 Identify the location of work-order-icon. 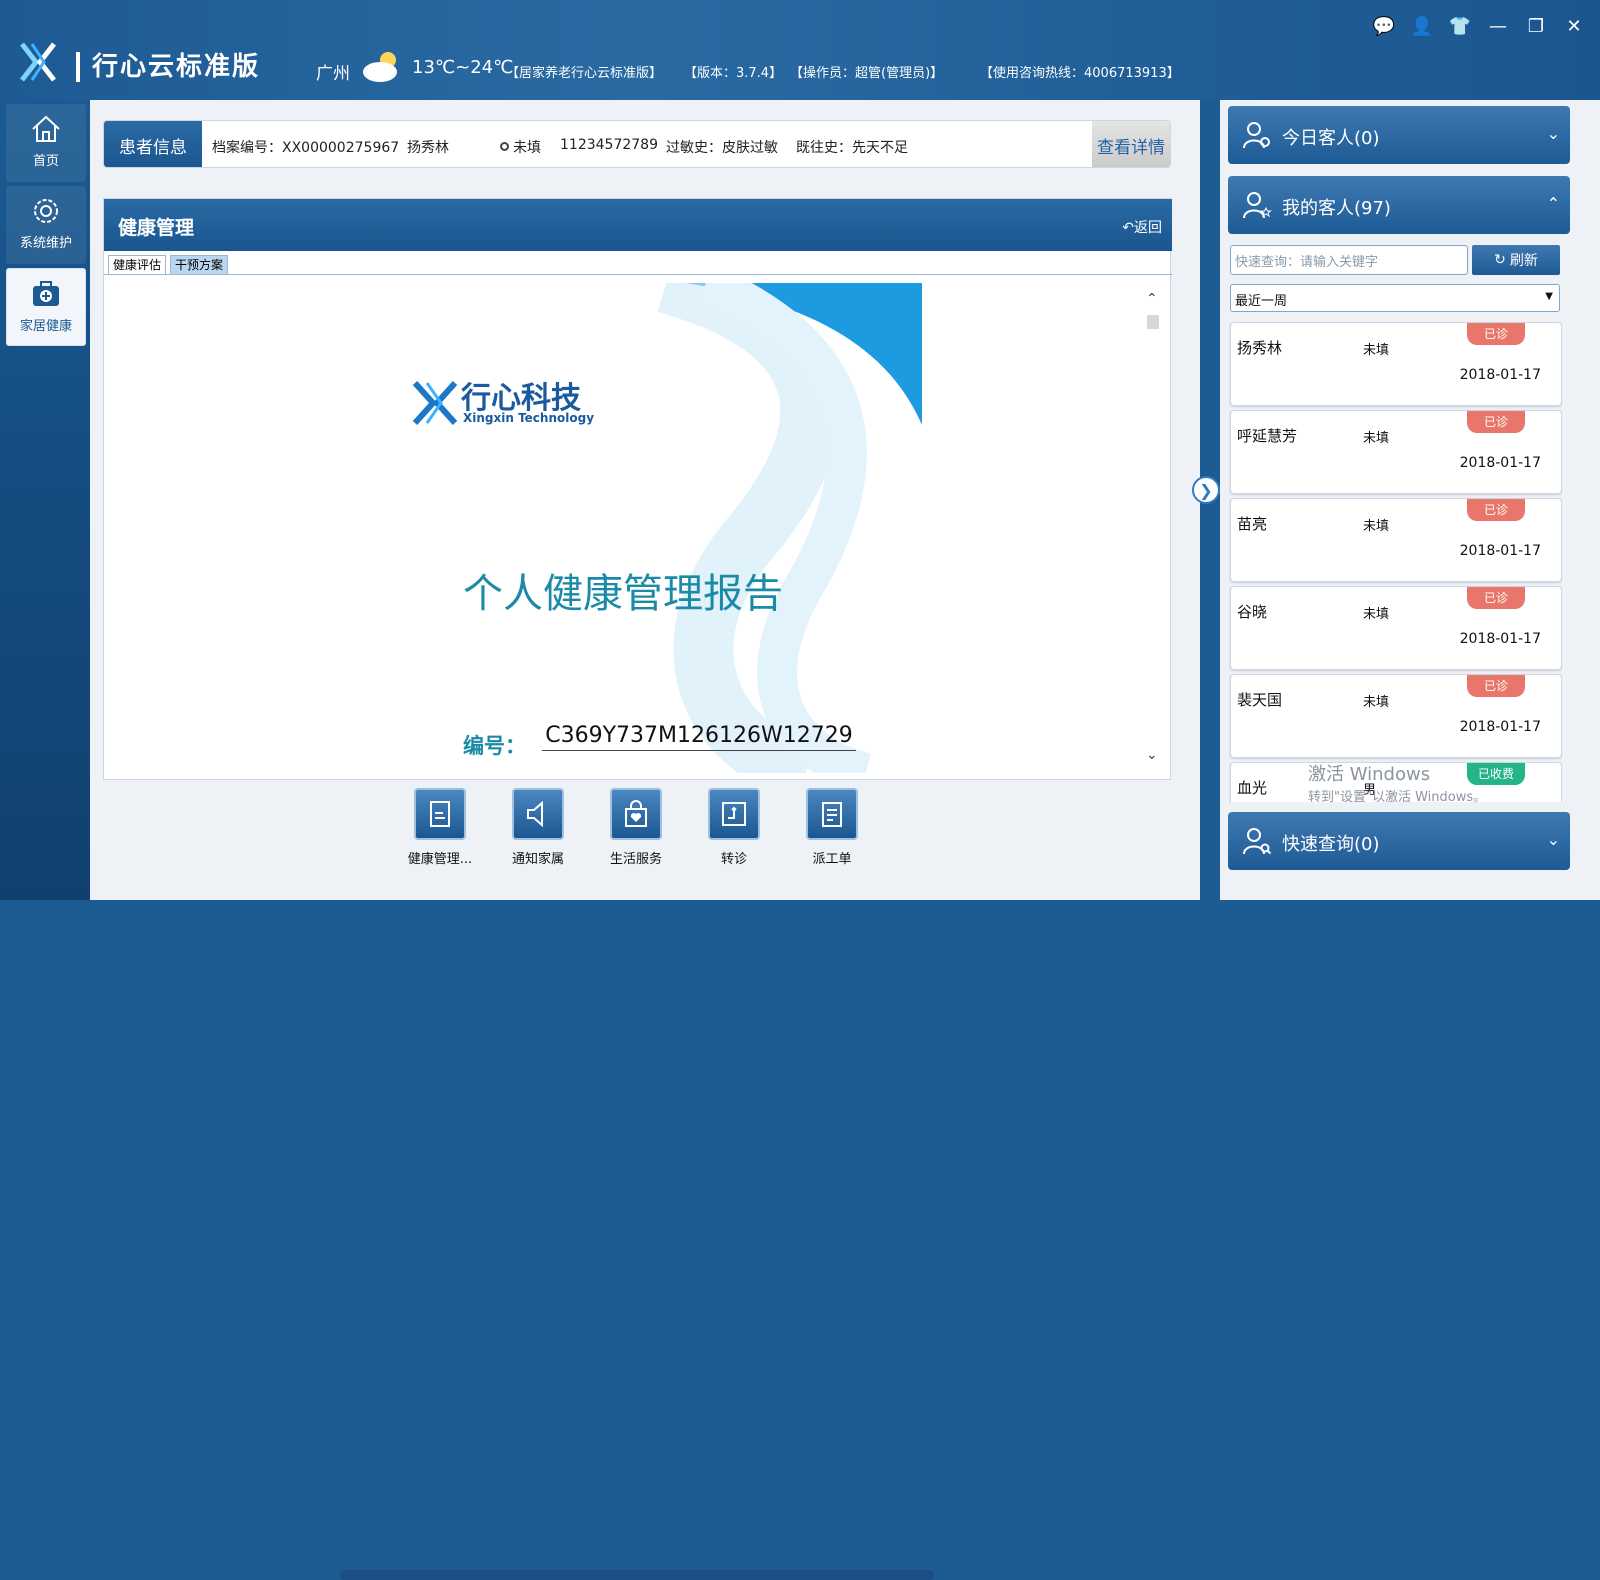
(832, 814).